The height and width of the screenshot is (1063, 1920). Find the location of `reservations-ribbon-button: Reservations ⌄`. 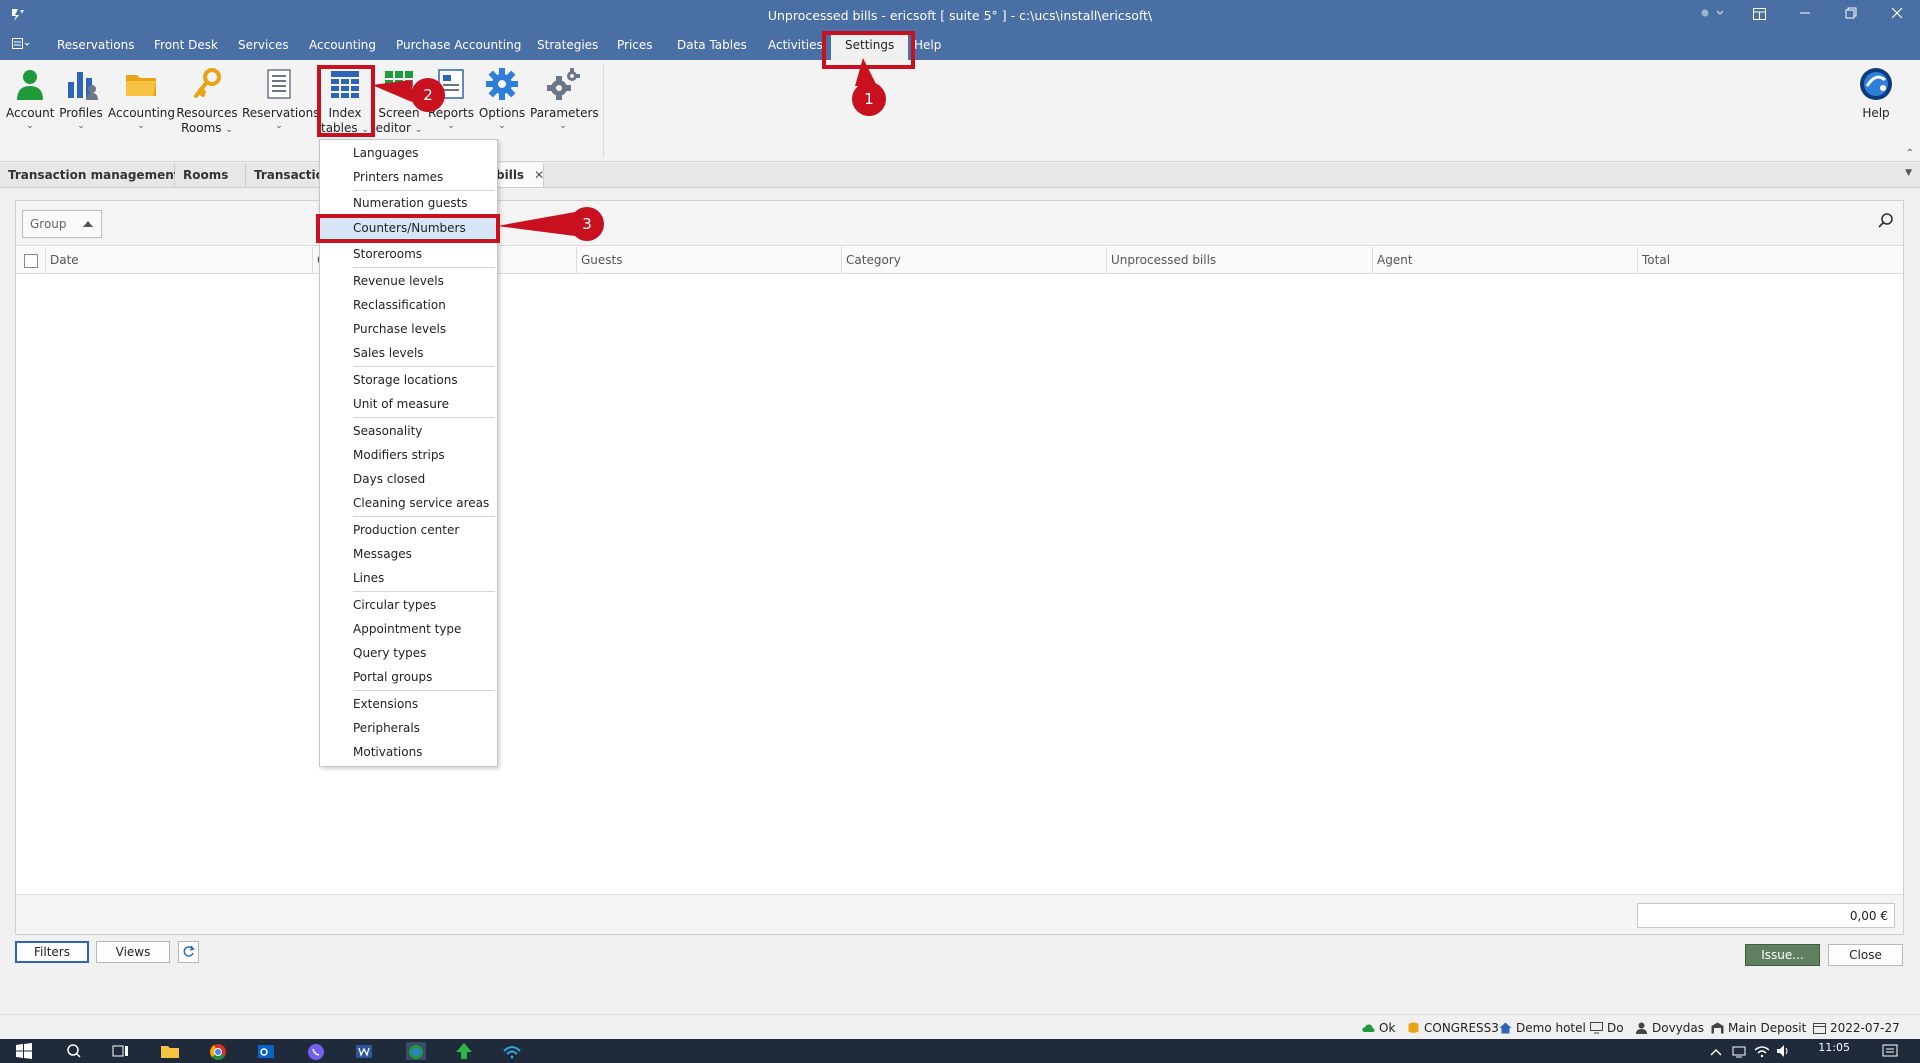

reservations-ribbon-button: Reservations ⌄ is located at coordinates (280, 98).